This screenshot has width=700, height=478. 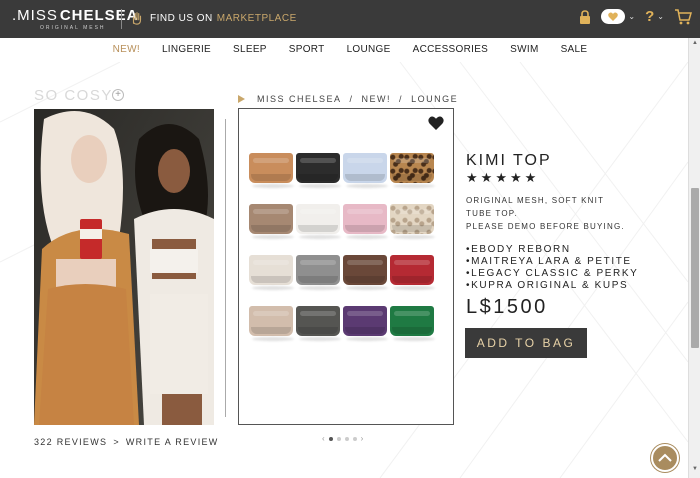 What do you see at coordinates (172, 442) in the screenshot?
I see `write-review-link: WRITE A REVIEW` at bounding box center [172, 442].